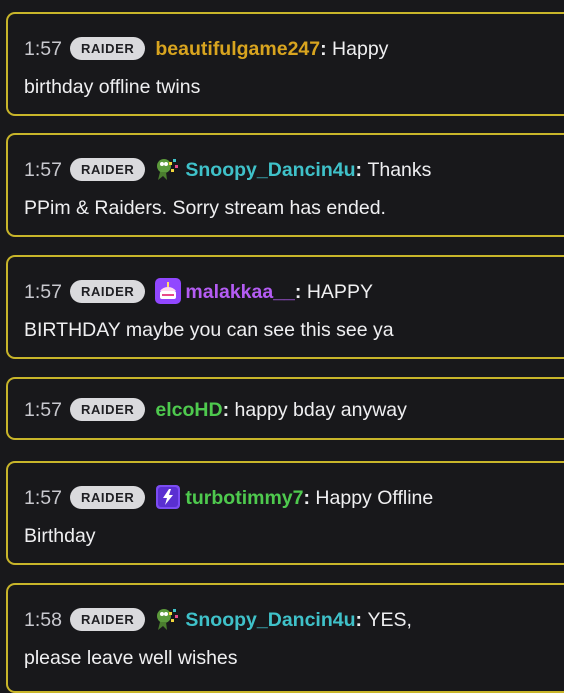 This screenshot has height=693, width=564. I want to click on message-text: happy bday anyway, so click(320, 410).